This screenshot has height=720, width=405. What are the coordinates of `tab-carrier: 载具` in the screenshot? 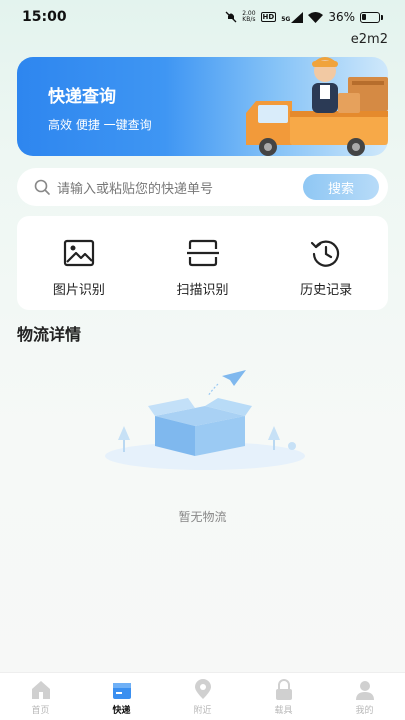 It's located at (283, 696).